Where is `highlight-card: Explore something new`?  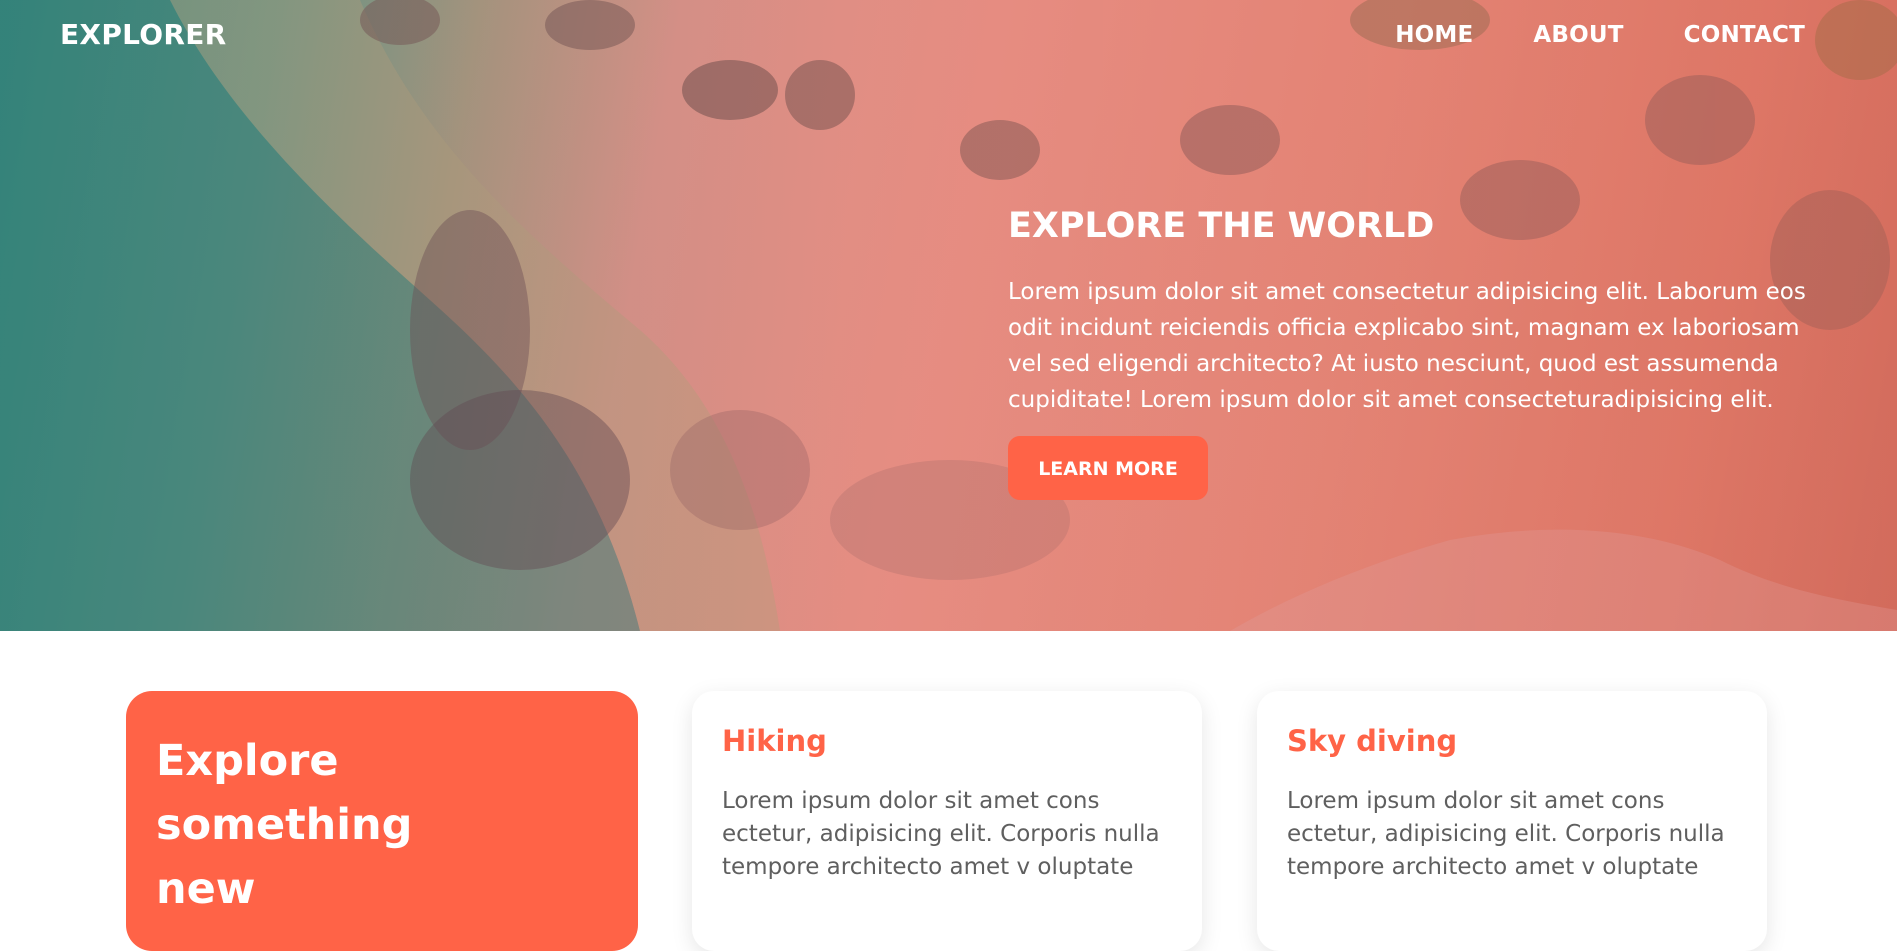
highlight-card: Explore something new is located at coordinates (382, 821).